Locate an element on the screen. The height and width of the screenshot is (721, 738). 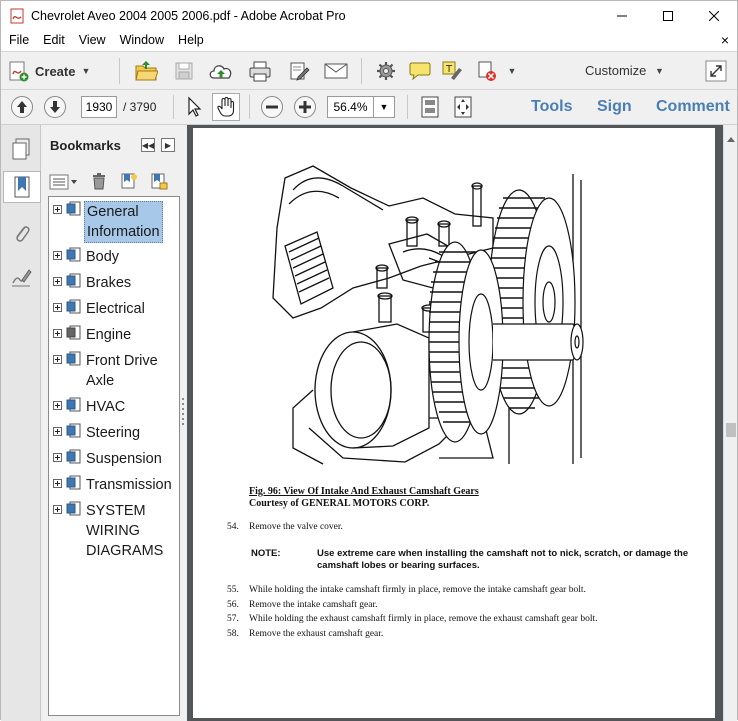
chevron-right-icon: ▶ is located at coordinates (168, 145).